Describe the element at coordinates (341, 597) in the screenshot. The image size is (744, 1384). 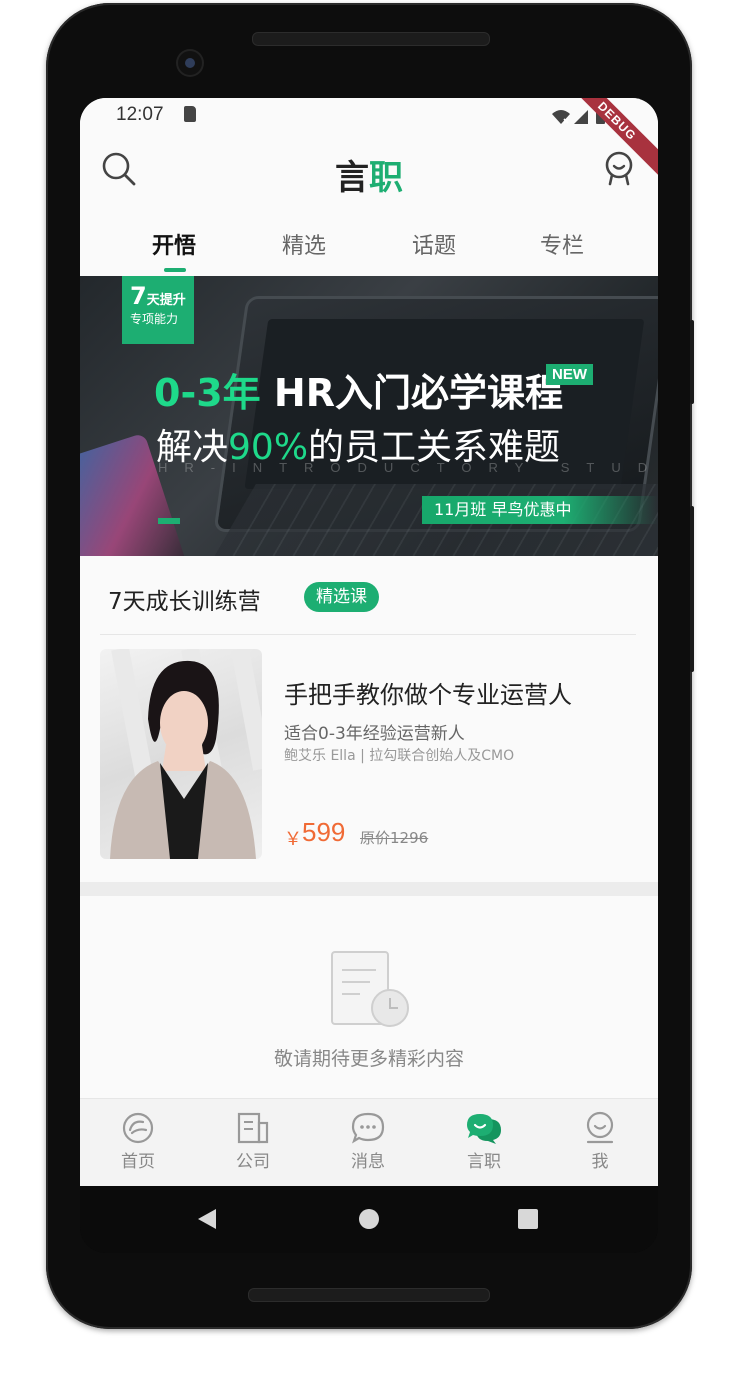
I see `section-badge: 精选课` at that location.